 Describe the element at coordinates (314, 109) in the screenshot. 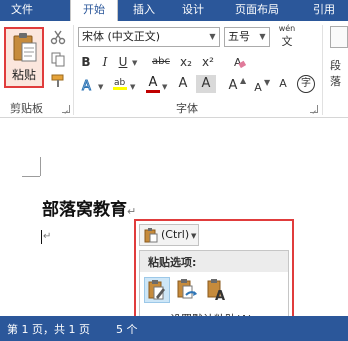

I see `font-dialog-launcher` at that location.